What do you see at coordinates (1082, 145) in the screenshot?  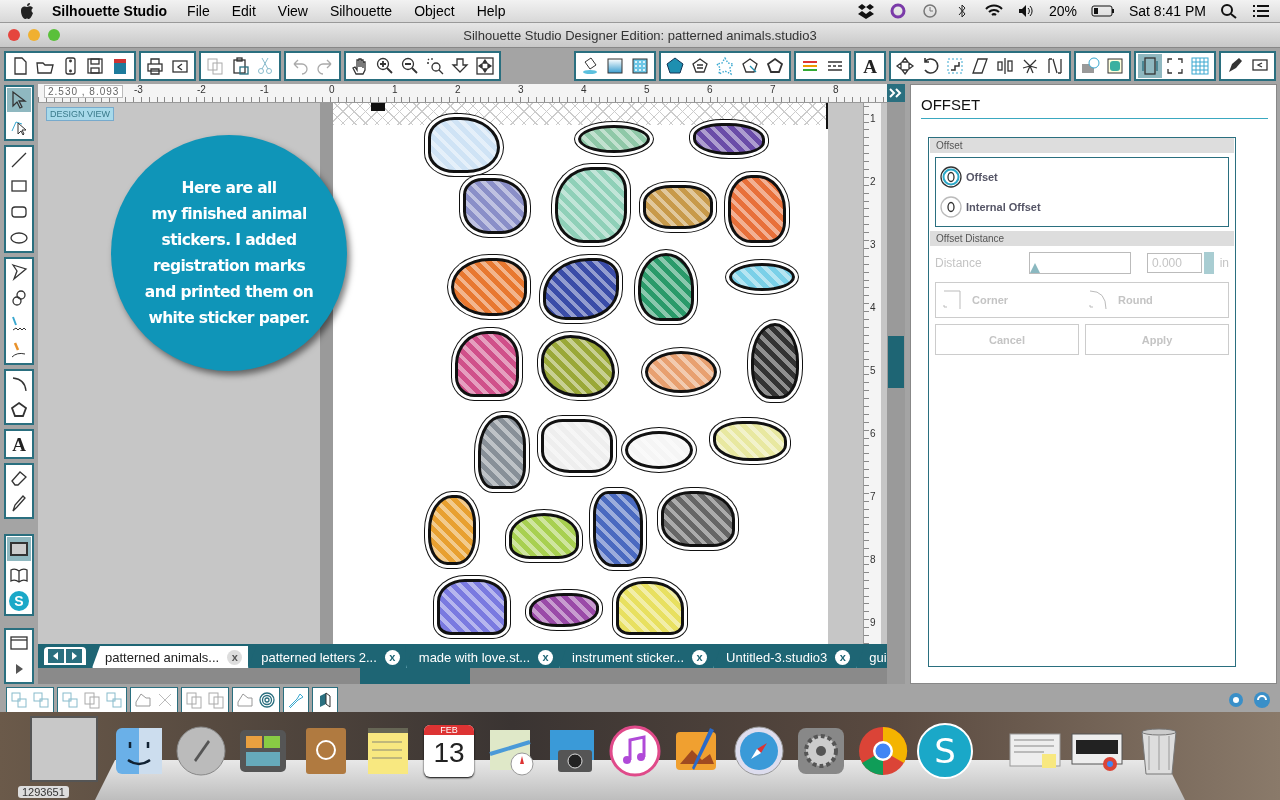 I see `section-header: Offset` at bounding box center [1082, 145].